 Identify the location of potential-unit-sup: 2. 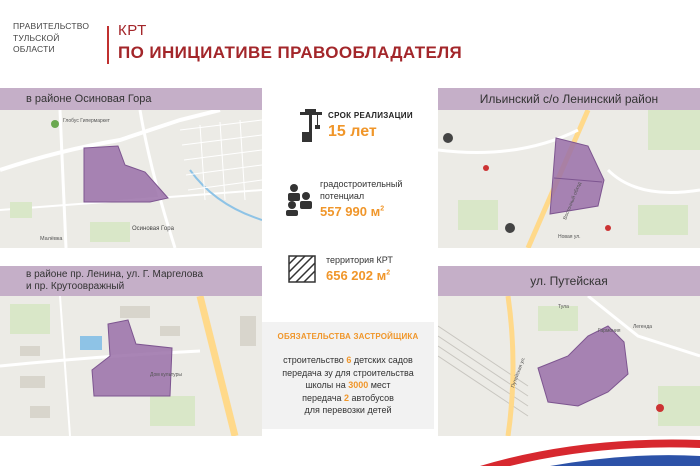
(382, 209).